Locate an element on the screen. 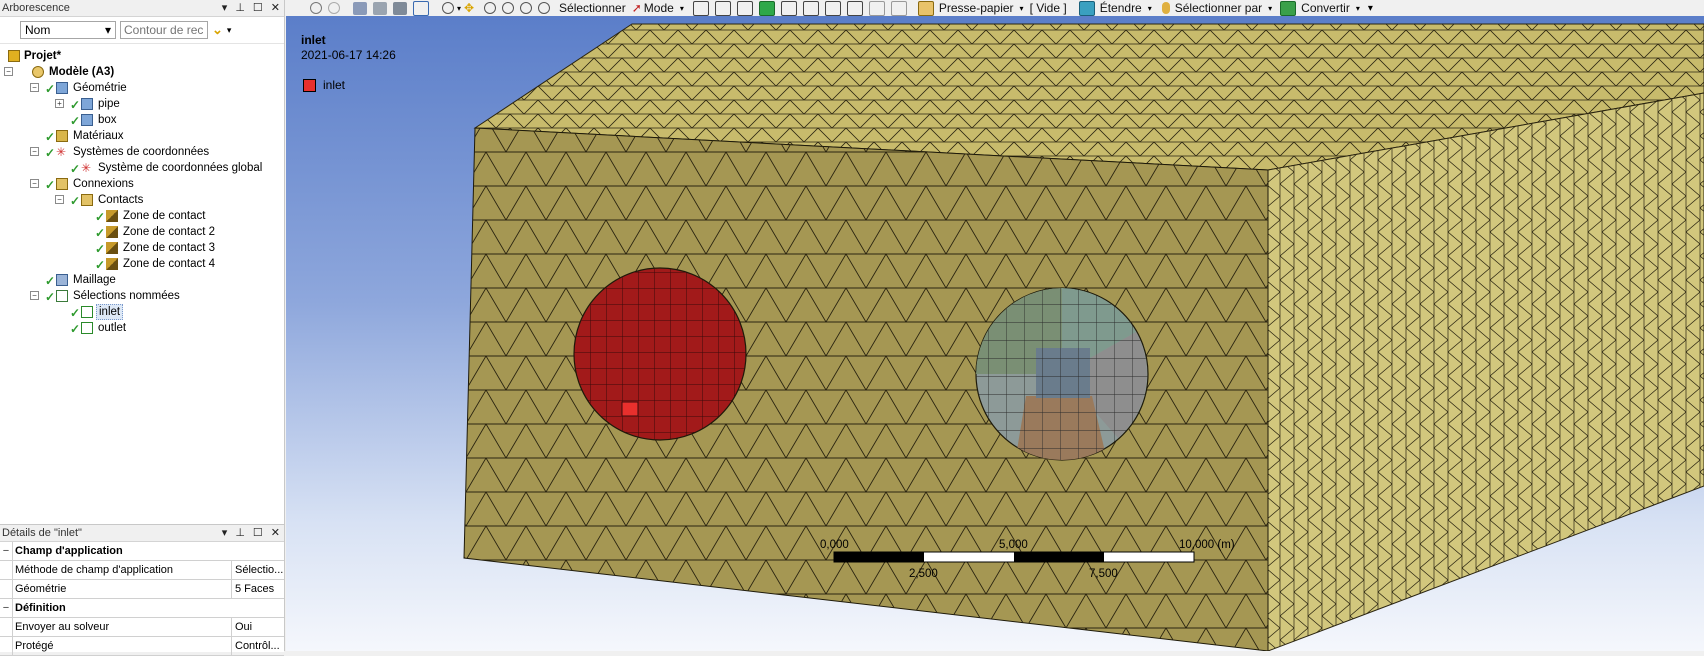 Image resolution: width=1704 pixels, height=656 pixels. shaded-view-icon is located at coordinates (360, 8).